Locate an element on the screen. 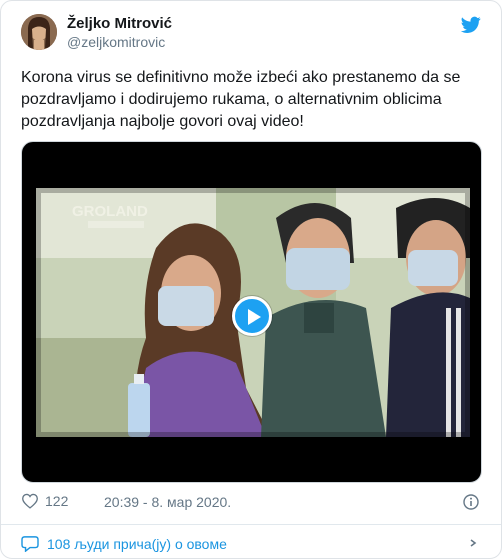 The width and height of the screenshot is (502, 559). author-handle: @zeljkomitrovic is located at coordinates (116, 42).